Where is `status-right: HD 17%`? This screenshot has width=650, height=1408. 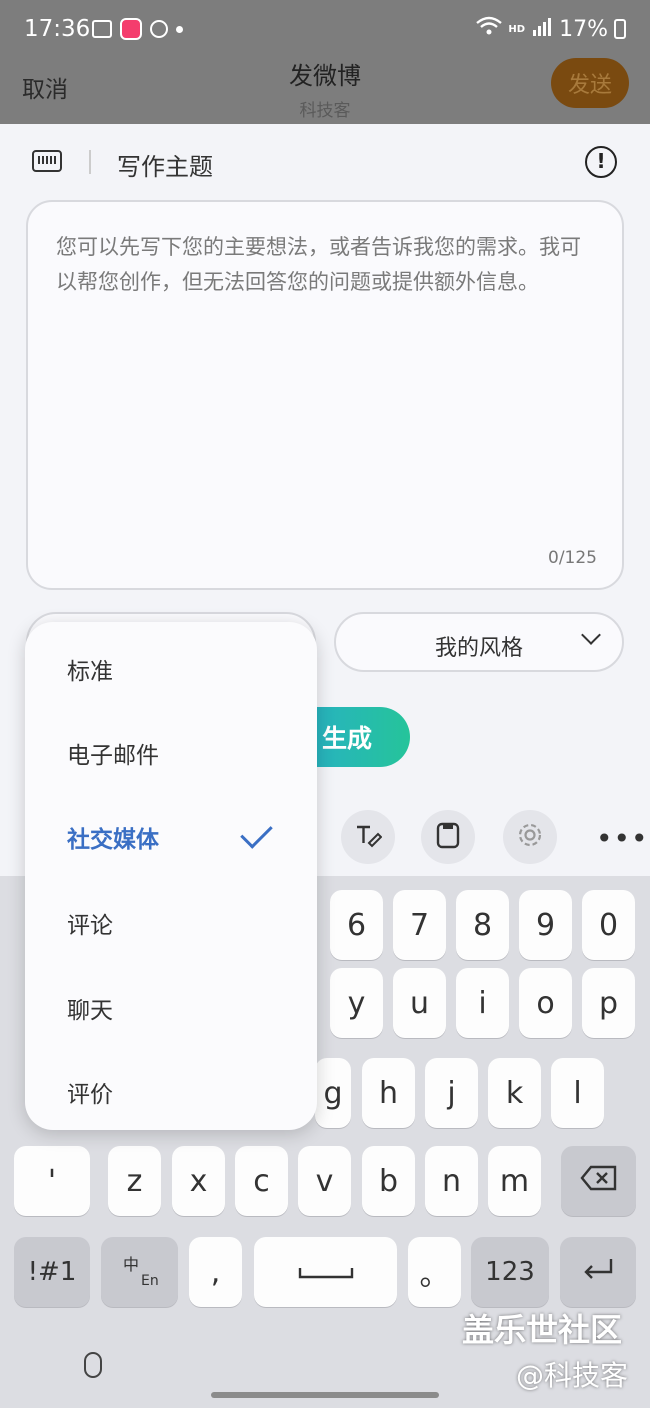
status-right: HD 17% is located at coordinates (551, 29).